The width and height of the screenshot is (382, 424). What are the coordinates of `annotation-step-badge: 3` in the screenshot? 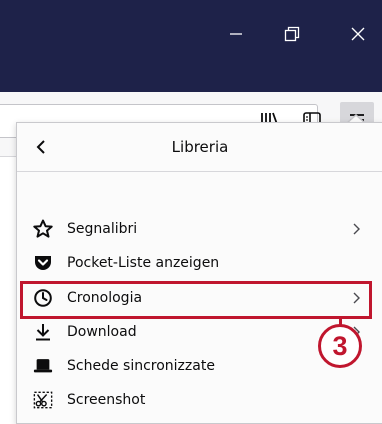 It's located at (340, 346).